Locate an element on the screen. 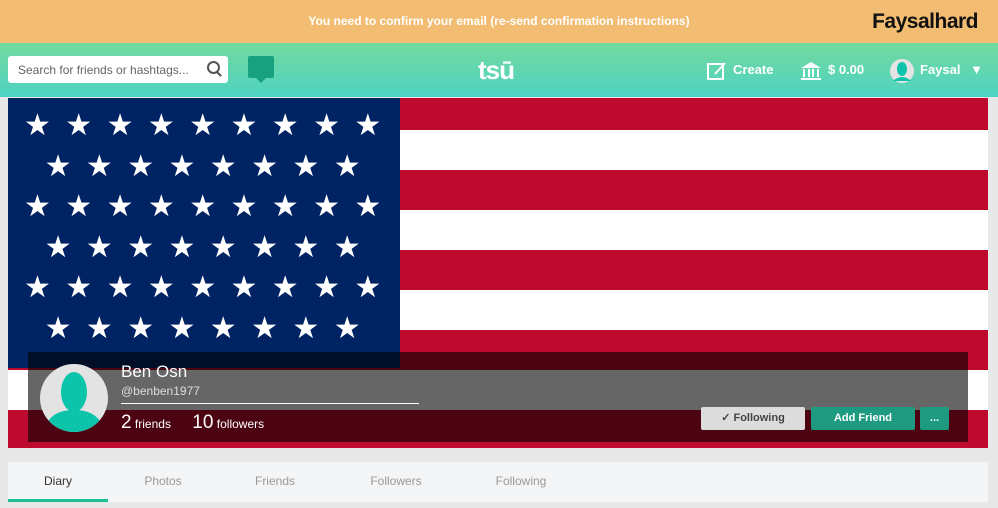  following-button: ✓ Following is located at coordinates (753, 418).